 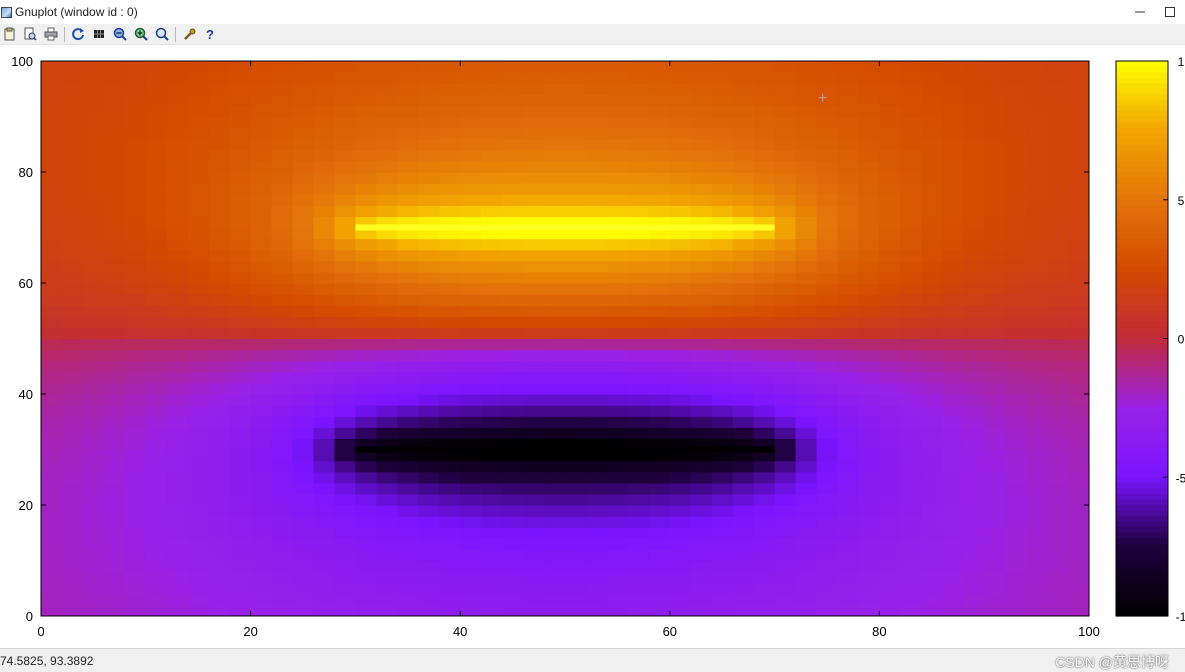 What do you see at coordinates (78, 34) in the screenshot?
I see `replot-button` at bounding box center [78, 34].